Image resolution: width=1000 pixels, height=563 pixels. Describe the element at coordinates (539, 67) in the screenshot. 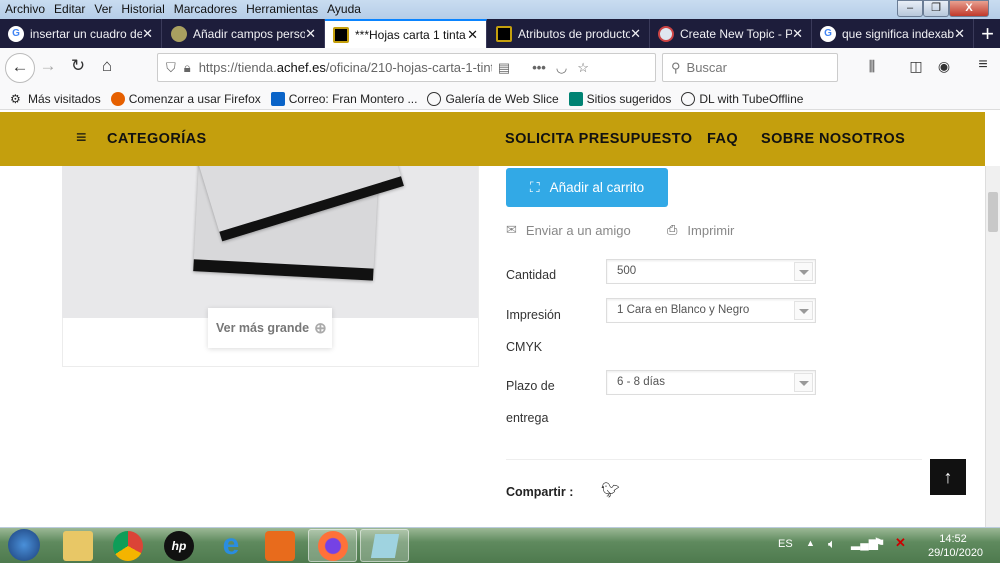

I see `more-actions-icon: •••` at that location.